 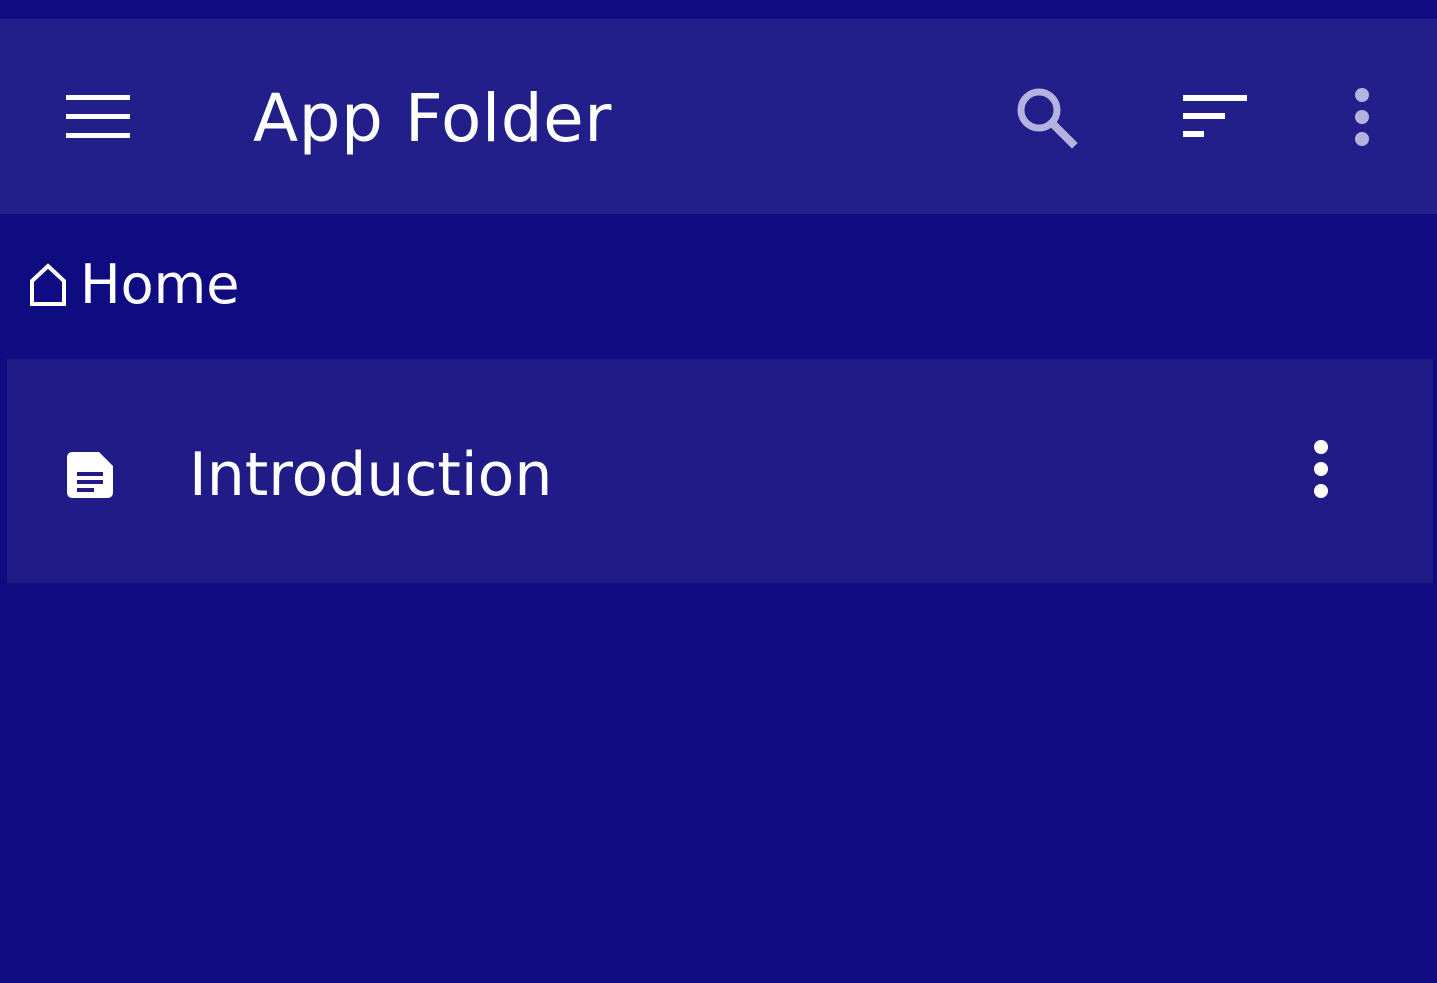 I want to click on document-icon, so click(x=91, y=475).